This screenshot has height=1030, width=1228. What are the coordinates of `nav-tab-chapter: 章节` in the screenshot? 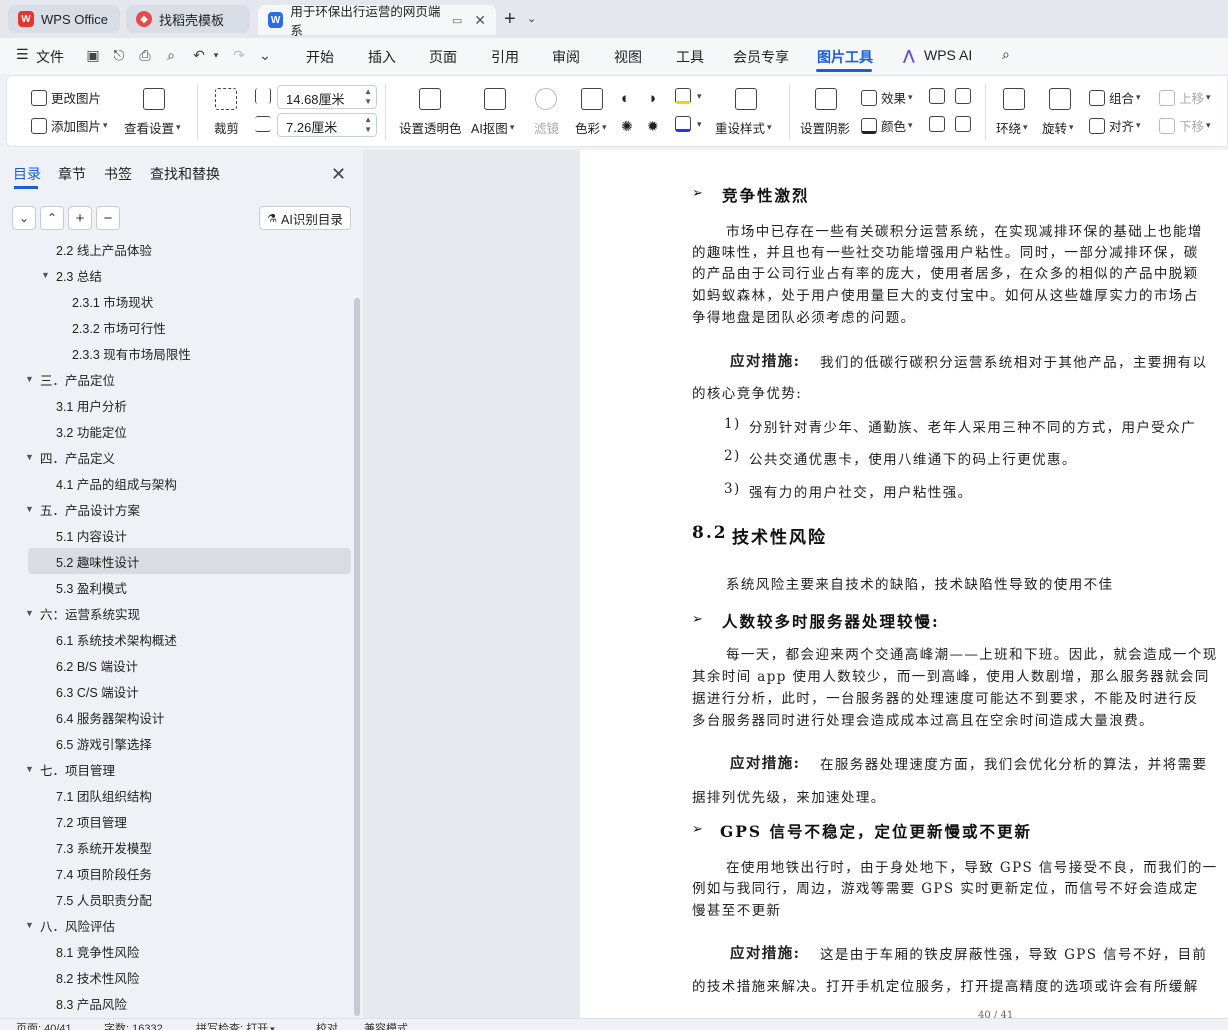 It's located at (72, 174).